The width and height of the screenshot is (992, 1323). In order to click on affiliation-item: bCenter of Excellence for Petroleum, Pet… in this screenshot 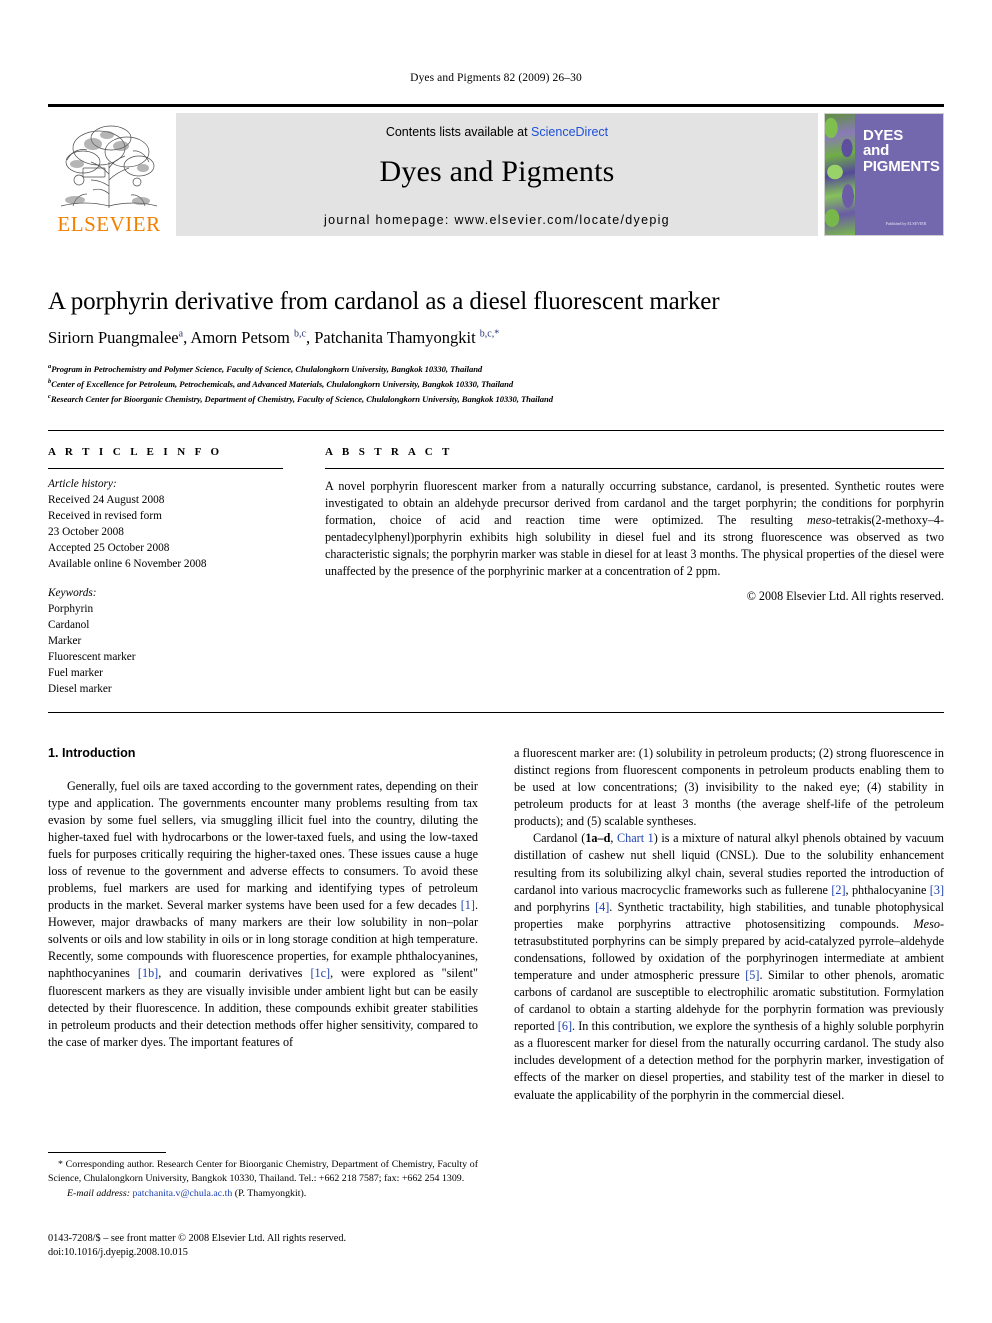, I will do `click(488, 384)`.